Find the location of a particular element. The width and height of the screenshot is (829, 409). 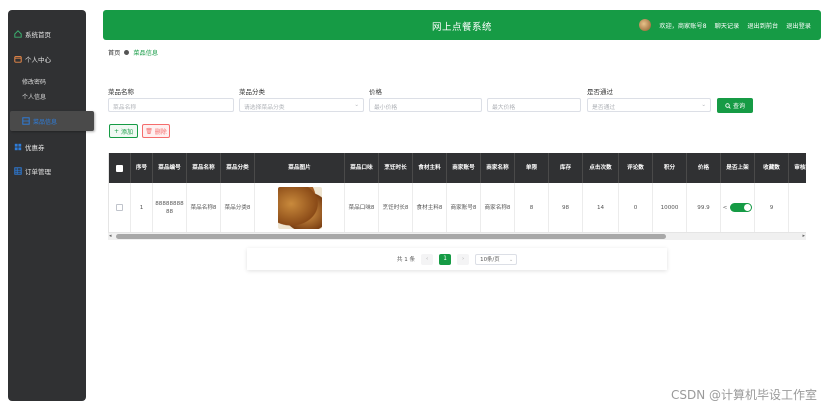

next-page-button: › is located at coordinates (463, 259).